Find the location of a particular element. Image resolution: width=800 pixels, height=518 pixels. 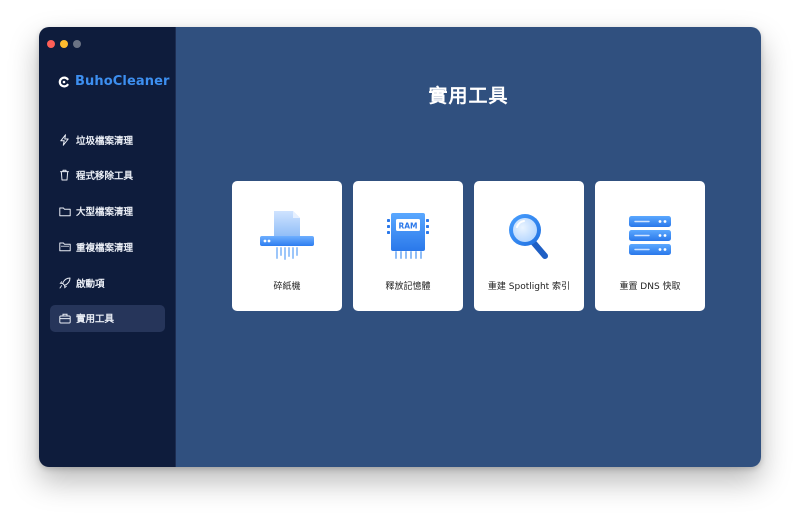

shredder-card: 碎紙機 is located at coordinates (287, 246).